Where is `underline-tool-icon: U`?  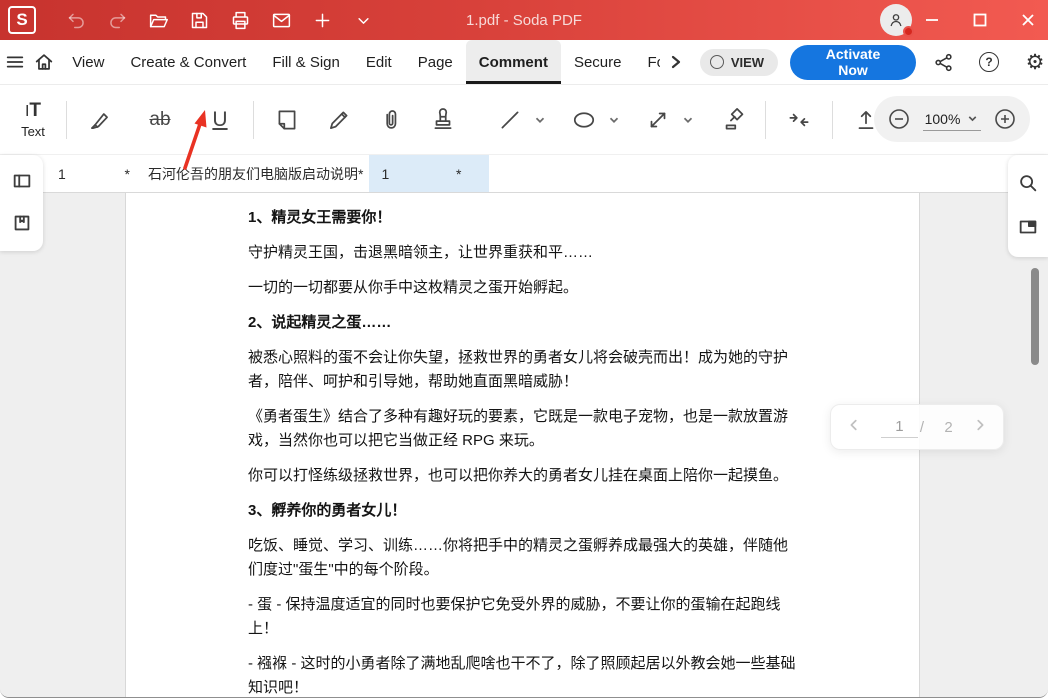
underline-tool-icon: U is located at coordinates (220, 120).